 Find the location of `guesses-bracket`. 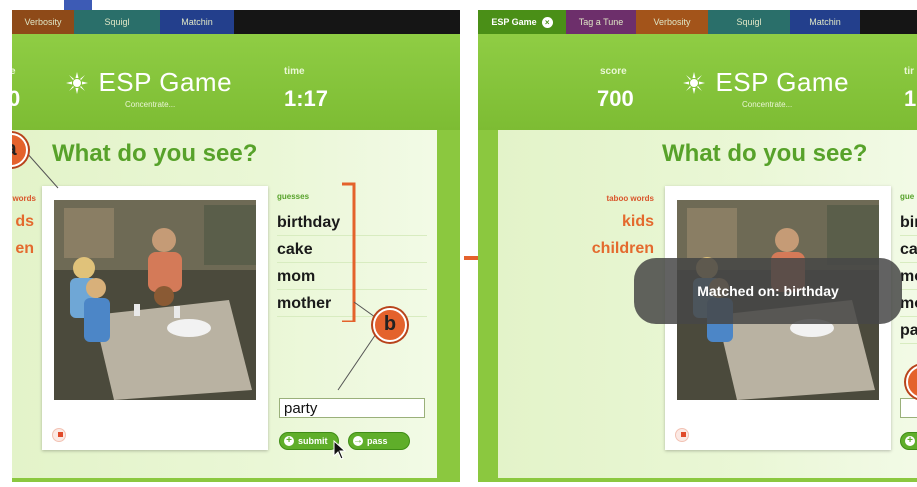

guesses-bracket is located at coordinates (362, 252).